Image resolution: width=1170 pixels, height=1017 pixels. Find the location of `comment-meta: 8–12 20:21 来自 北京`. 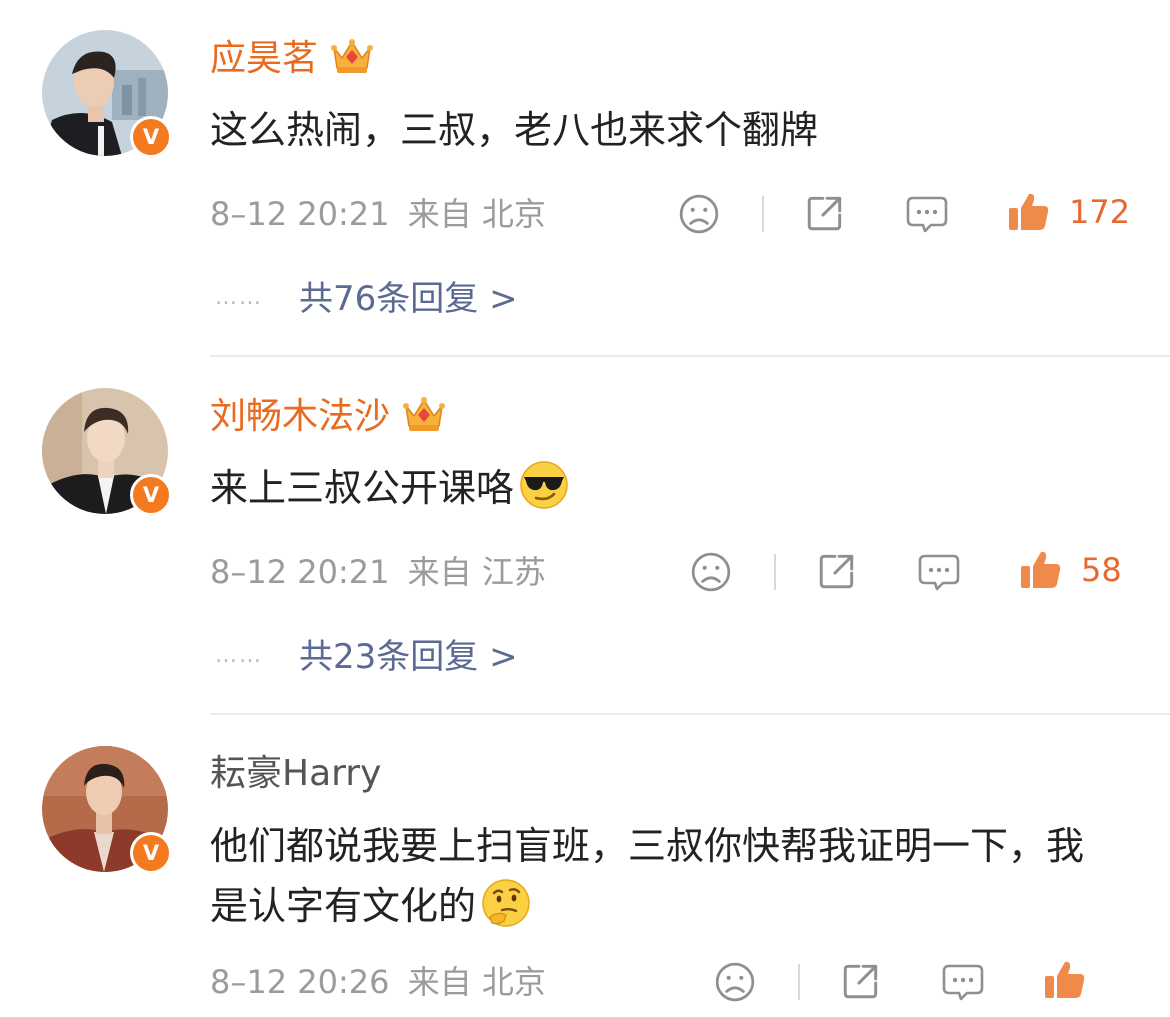

comment-meta: 8–12 20:21 来自 北京 is located at coordinates (378, 214).